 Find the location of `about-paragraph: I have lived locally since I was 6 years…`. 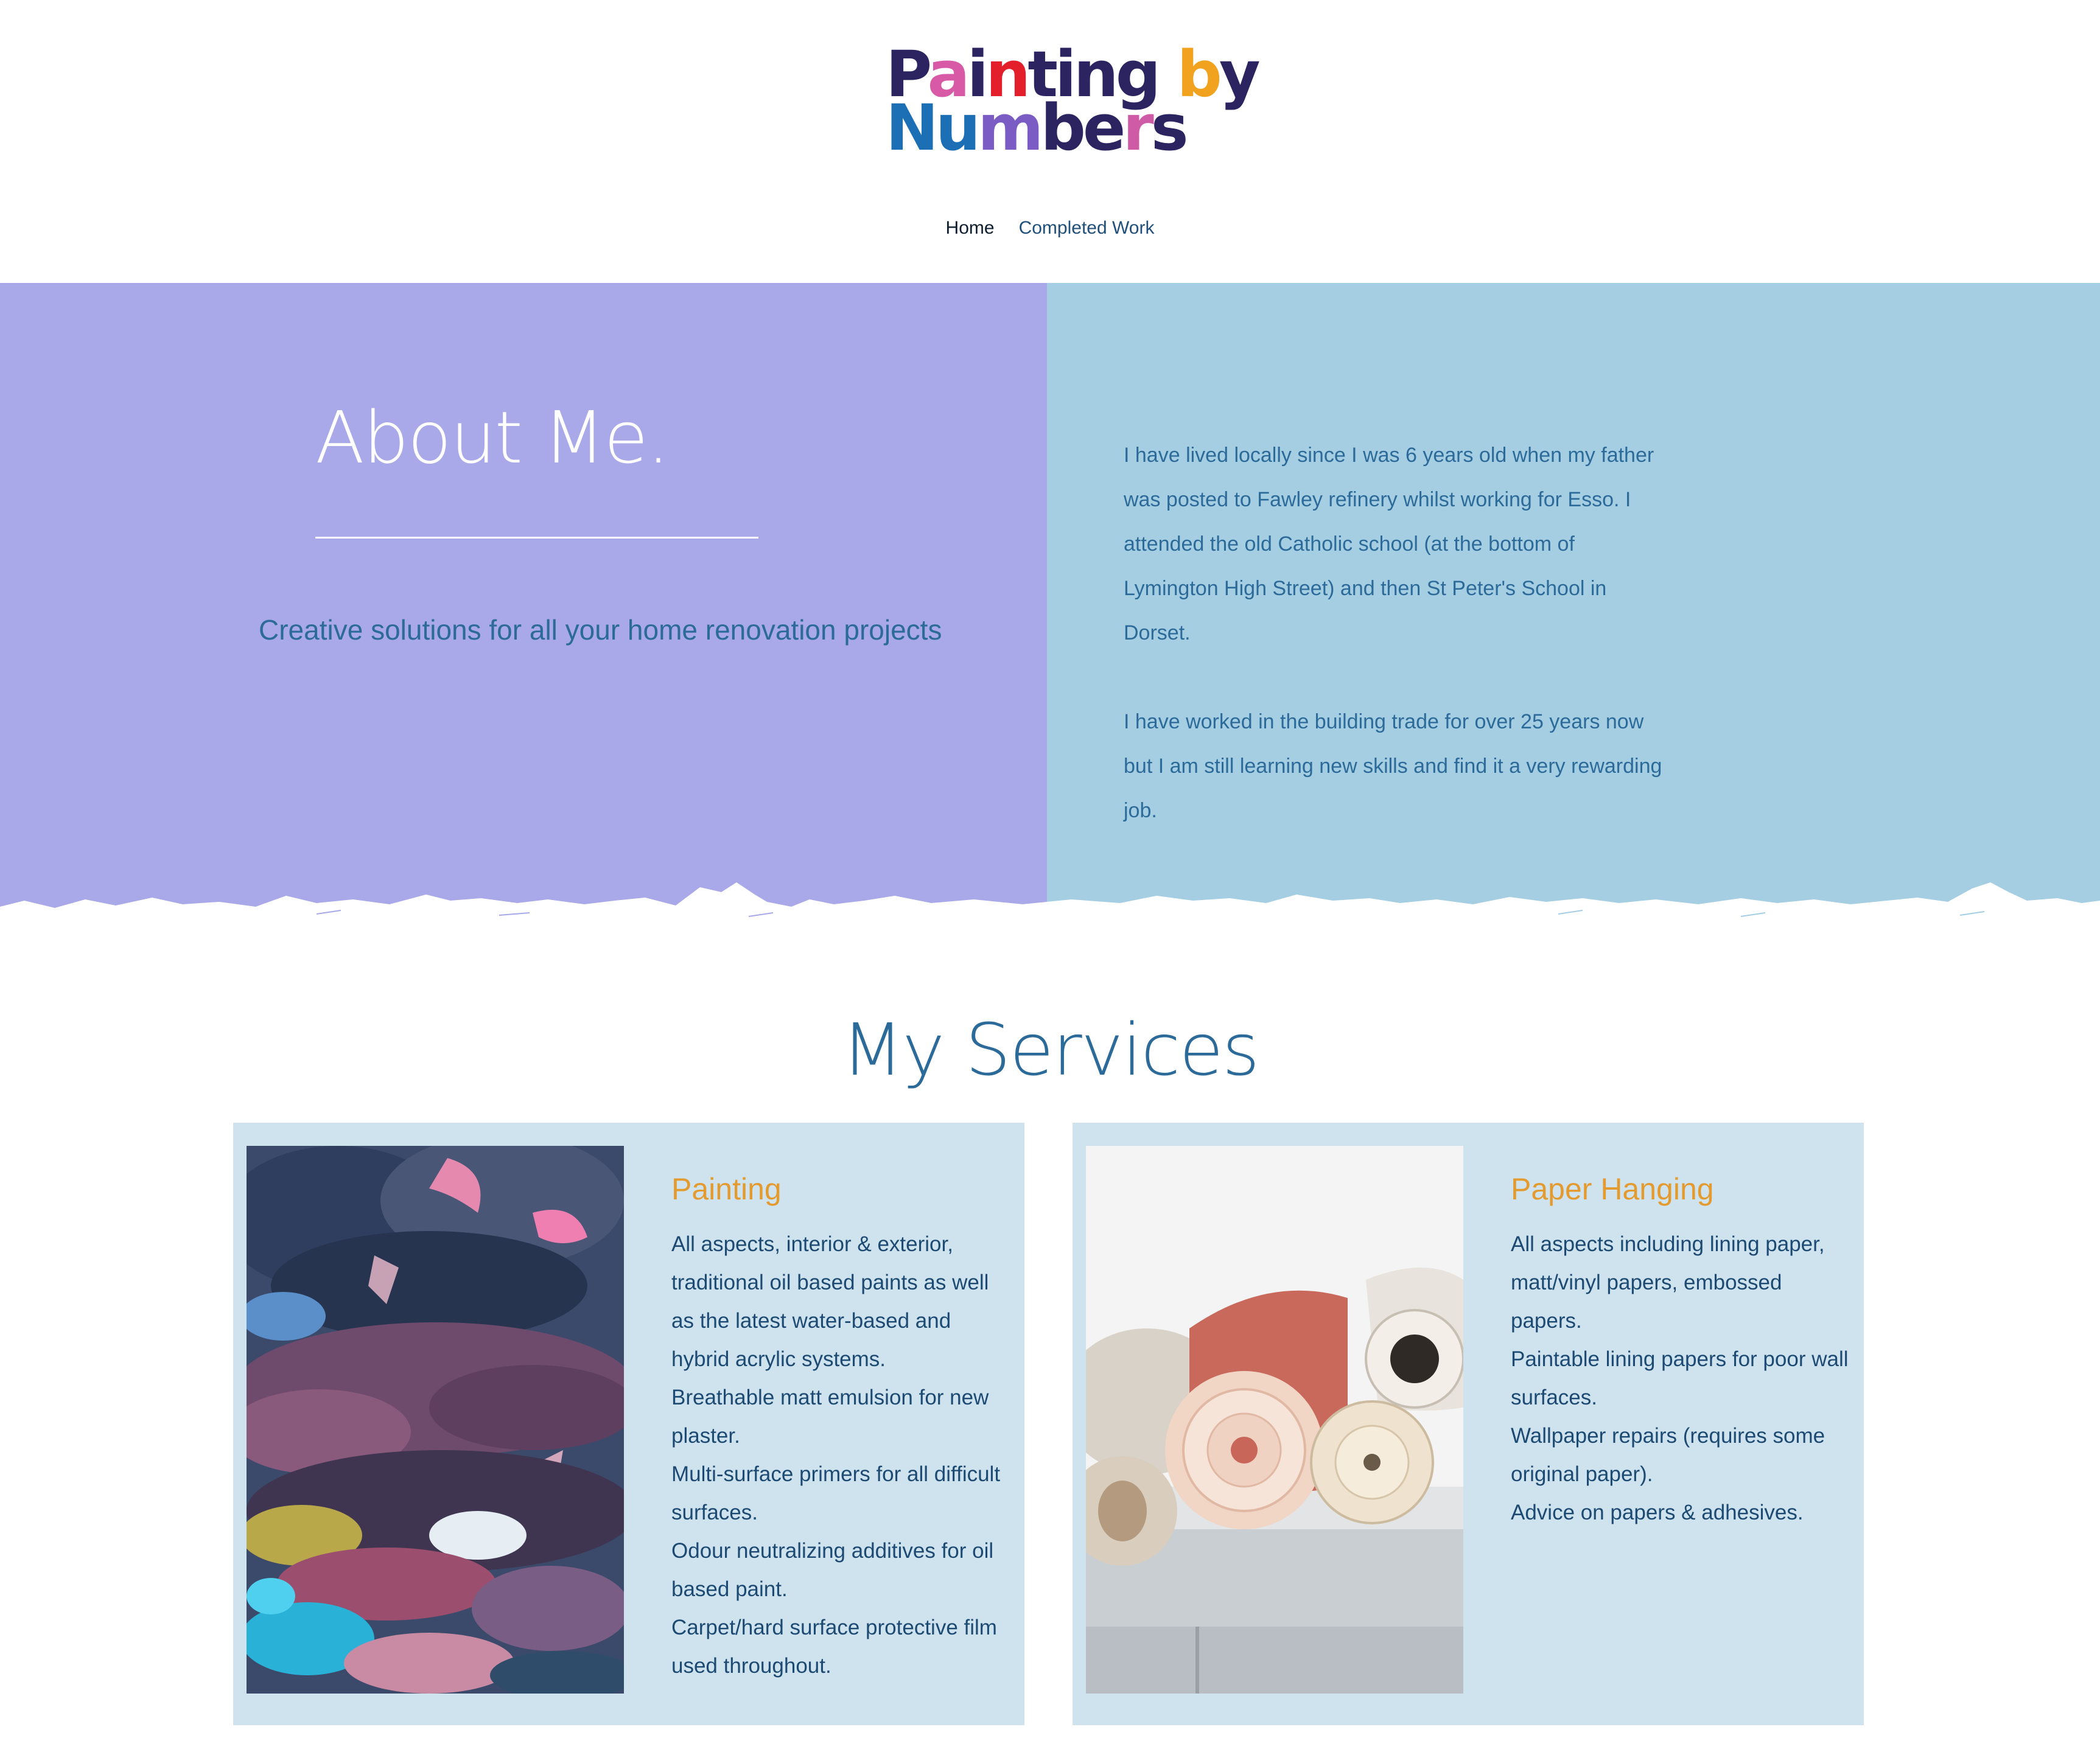

about-paragraph: I have lived locally since I was 6 years… is located at coordinates (1389, 544).